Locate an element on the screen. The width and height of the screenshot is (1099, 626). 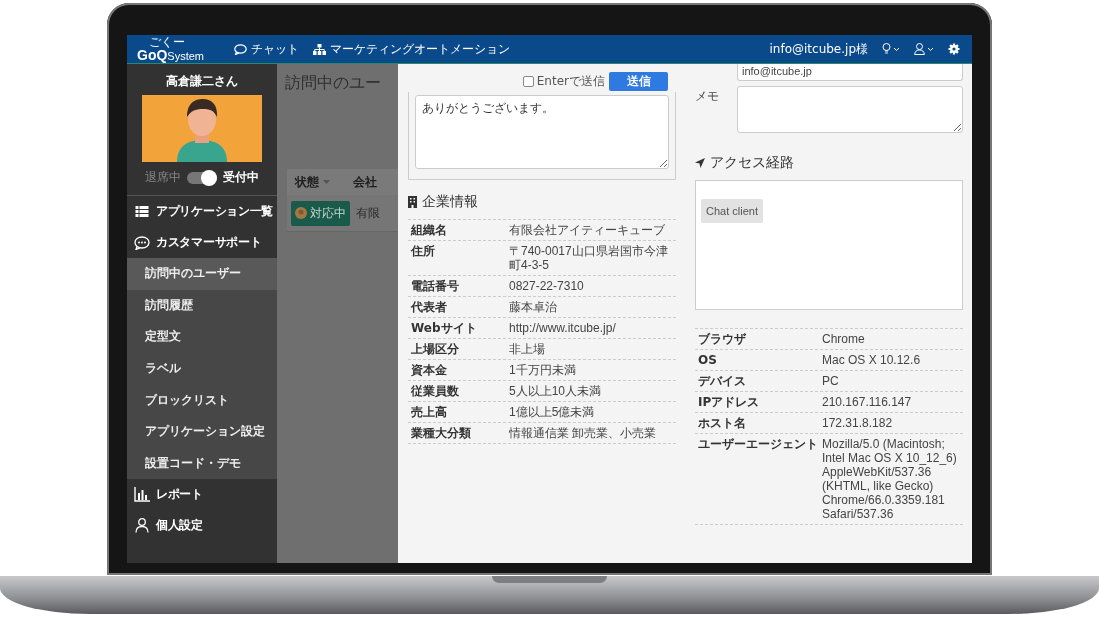
table-cell-text: Mozilla/5.0 (Macintosh; Intel Mac OS X 10_12_6) AppleWebKit/537.36 (KHTML, like Gecko) Chrome/66.0.3359.181 Safari/537.36 is located at coordinates (890, 479).